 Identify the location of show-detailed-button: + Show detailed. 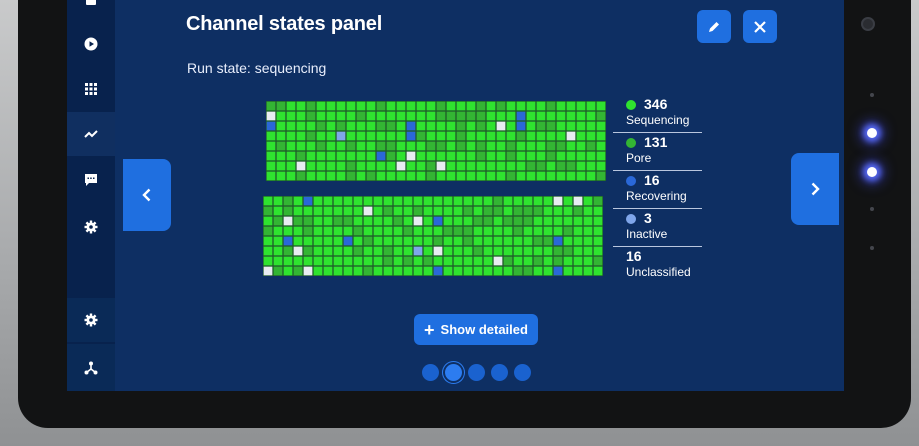
(476, 329).